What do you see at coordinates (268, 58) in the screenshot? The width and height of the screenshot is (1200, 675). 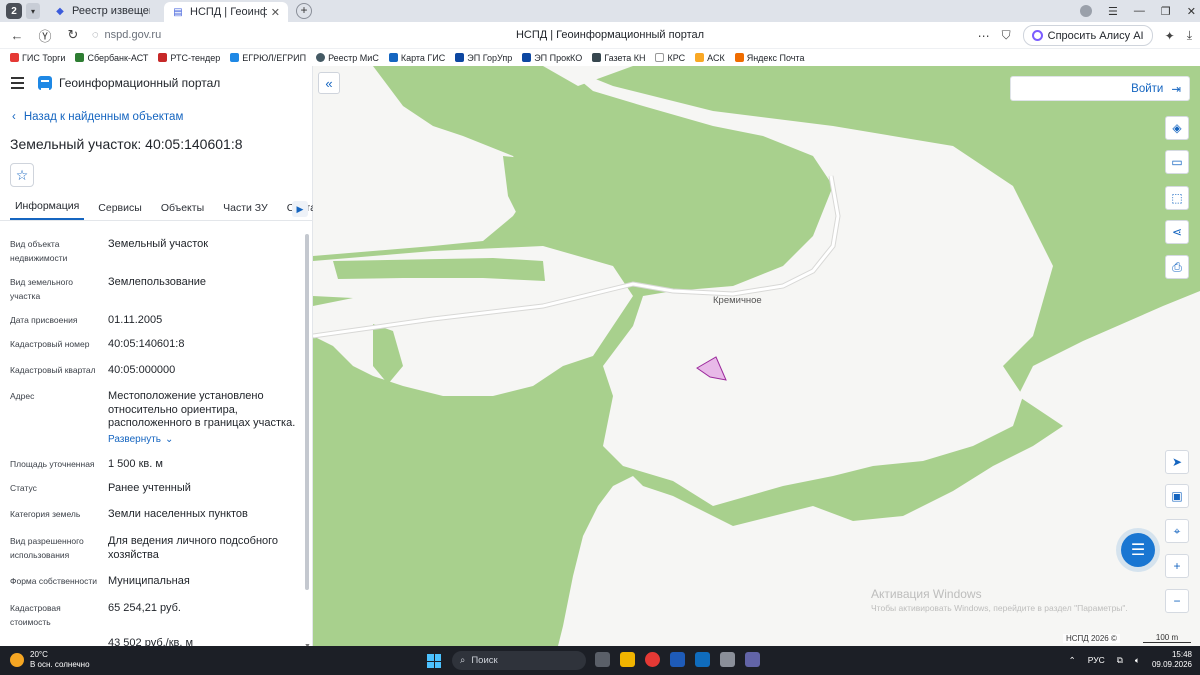 I see `bookmark-item: ЕГРЮЛ/ЕГРИП` at bounding box center [268, 58].